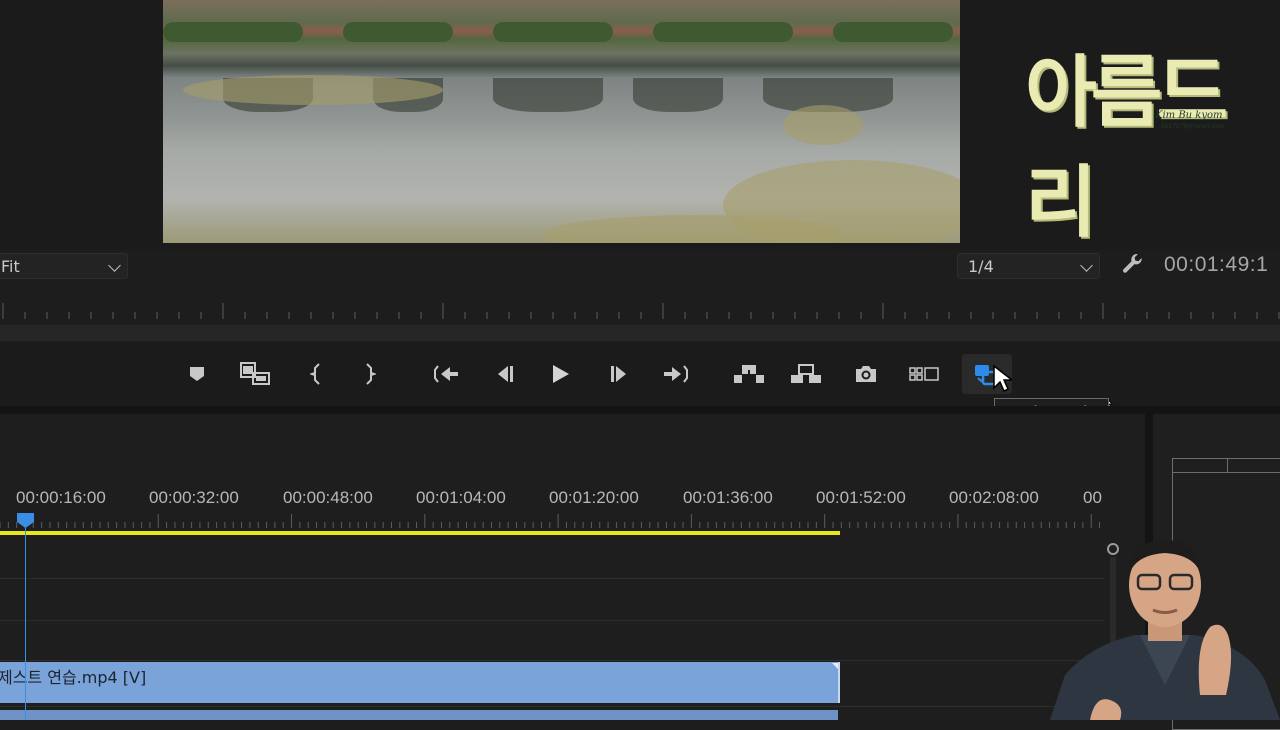  Describe the element at coordinates (1193, 126) in the screenshot. I see `watermark-email: kbk7070@naver.com` at that location.